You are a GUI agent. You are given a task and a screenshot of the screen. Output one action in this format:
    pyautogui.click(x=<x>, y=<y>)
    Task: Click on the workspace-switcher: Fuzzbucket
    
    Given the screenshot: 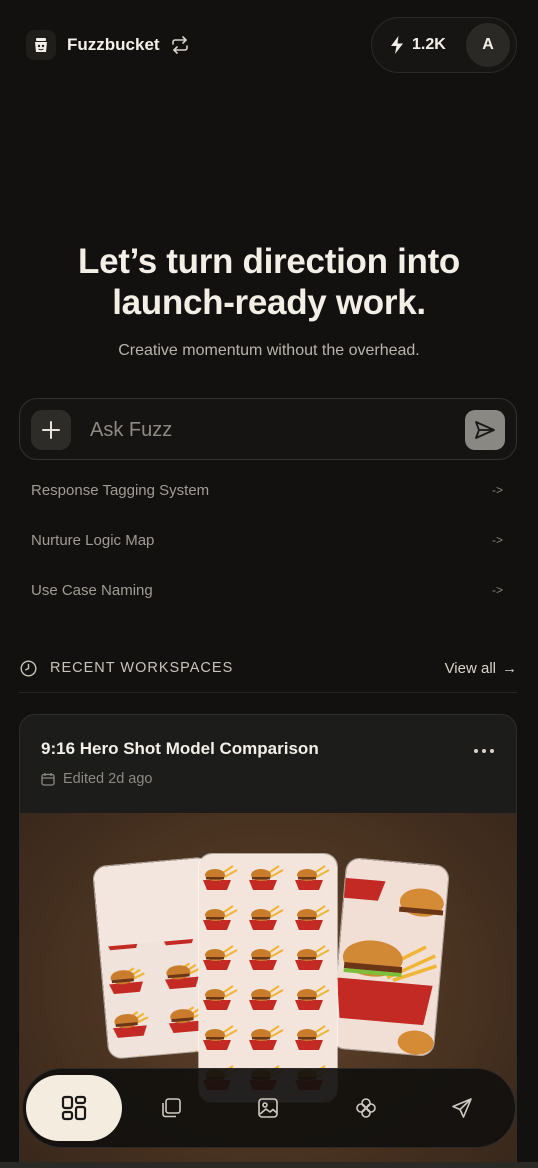 What is the action you would take?
    pyautogui.click(x=108, y=45)
    